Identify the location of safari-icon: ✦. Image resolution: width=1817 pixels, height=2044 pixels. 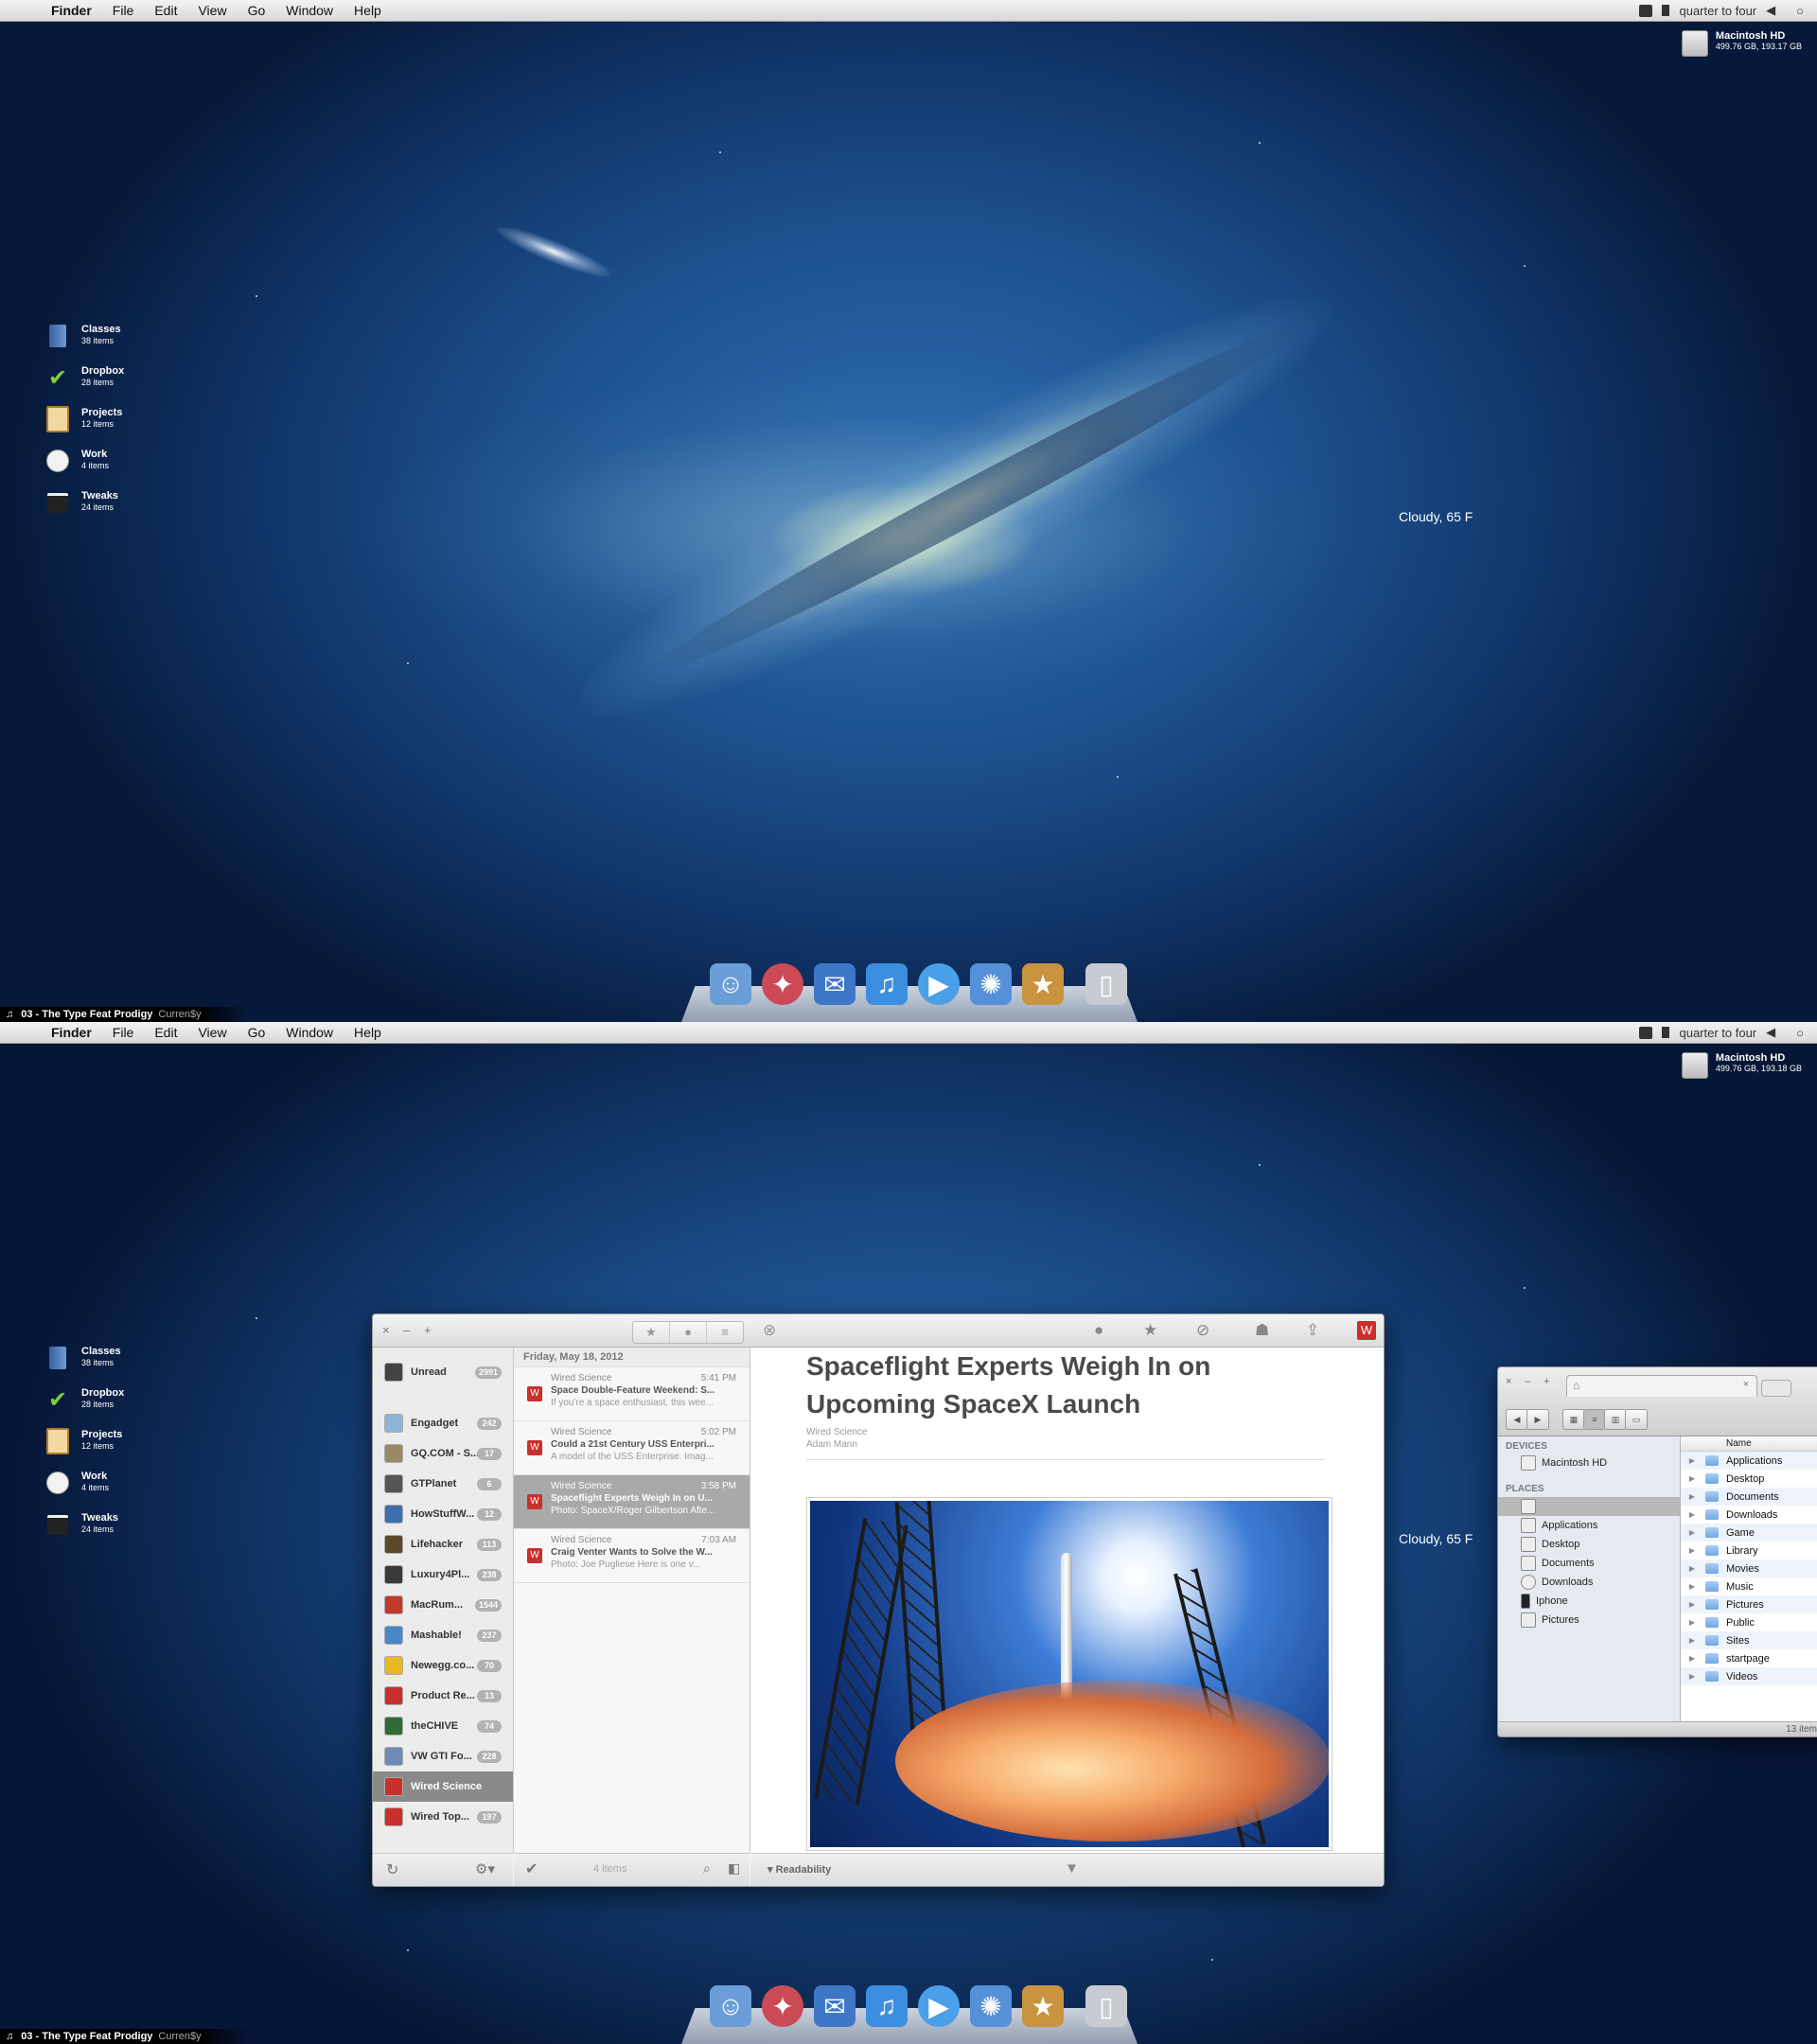
(782, 984).